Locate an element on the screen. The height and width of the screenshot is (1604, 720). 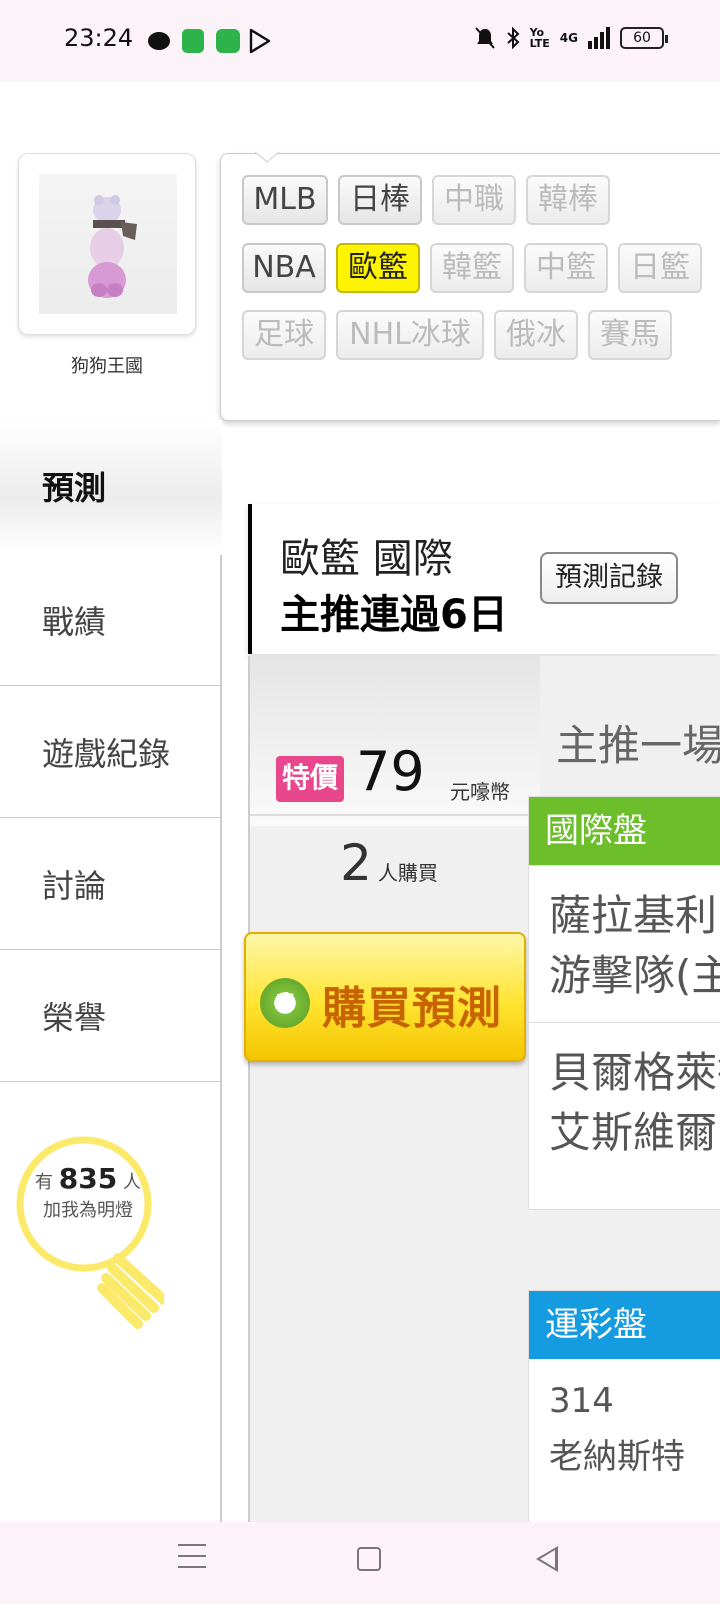
fans-prefix: 有 is located at coordinates (44, 1182).